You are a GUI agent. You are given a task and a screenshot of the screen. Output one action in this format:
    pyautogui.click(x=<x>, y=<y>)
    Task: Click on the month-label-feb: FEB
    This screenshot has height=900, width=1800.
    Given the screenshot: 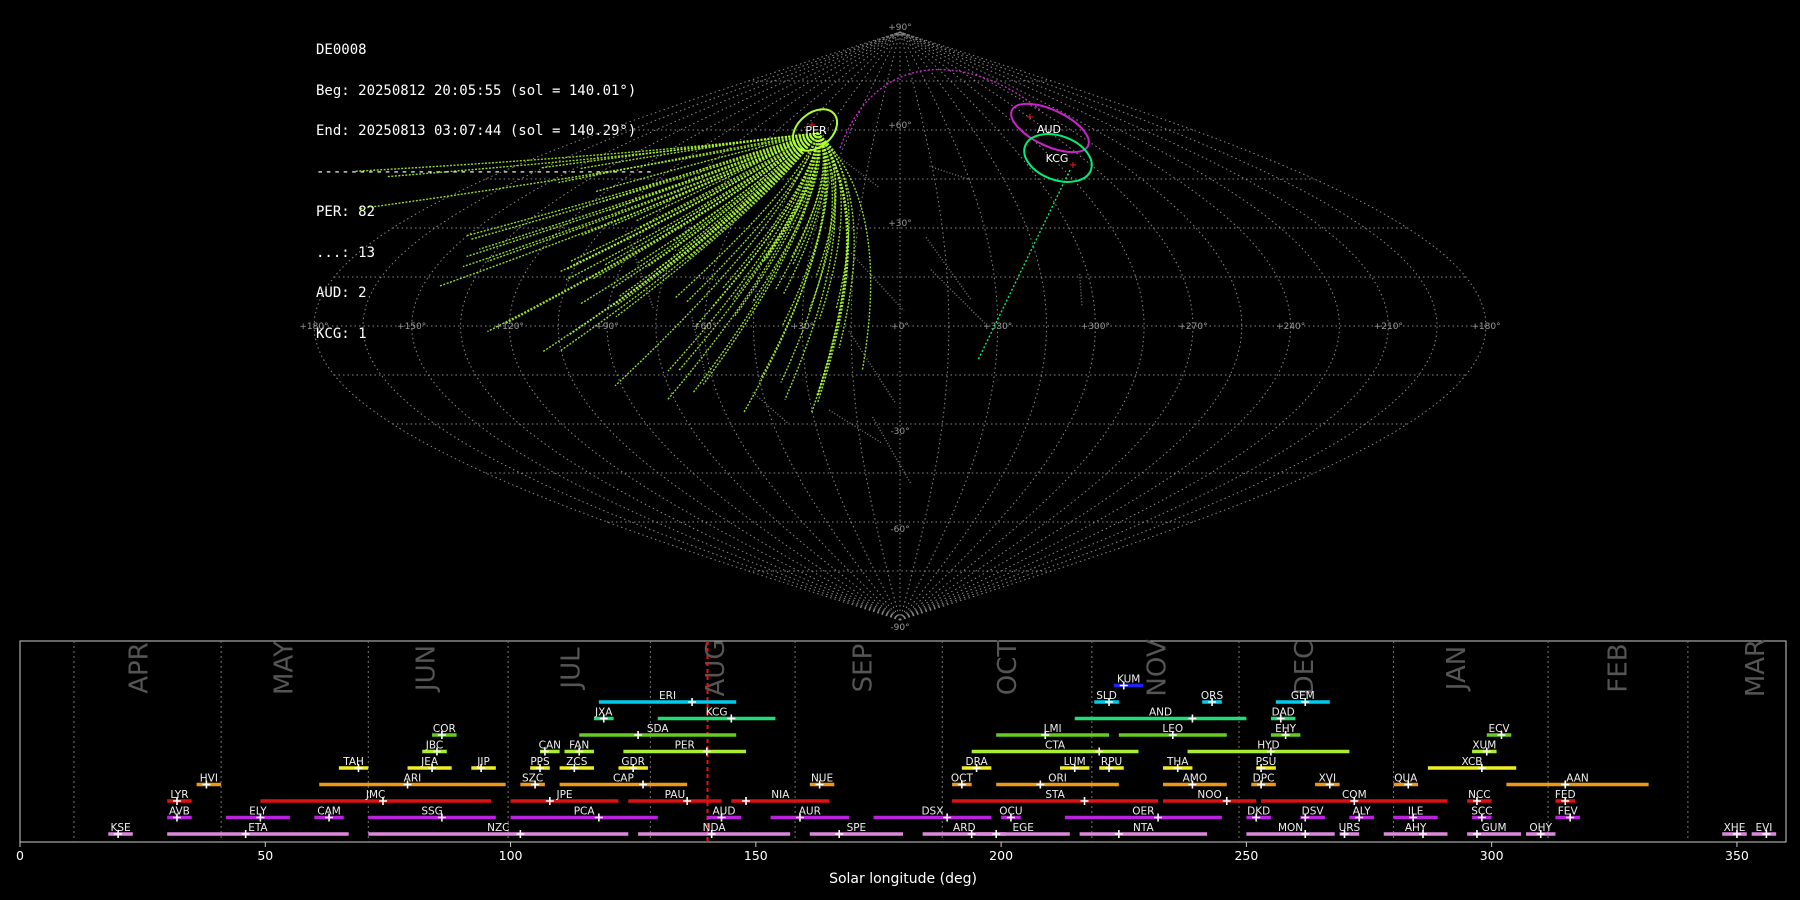 What is the action you would take?
    pyautogui.click(x=1619, y=667)
    